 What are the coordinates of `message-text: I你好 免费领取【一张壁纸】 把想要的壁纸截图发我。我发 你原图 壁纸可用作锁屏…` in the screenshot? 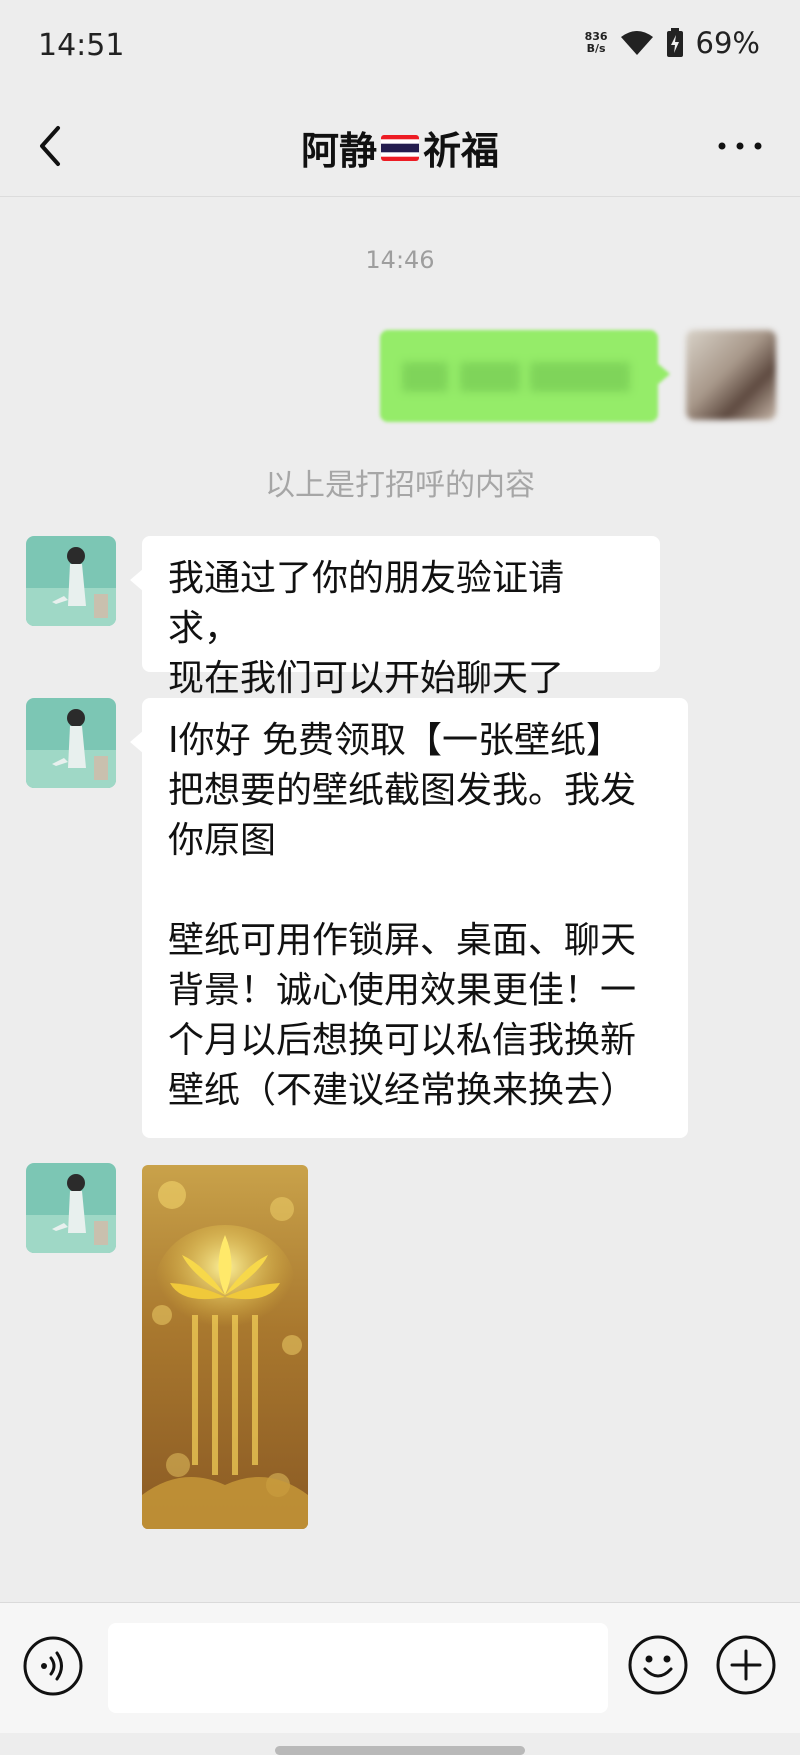 It's located at (402, 915).